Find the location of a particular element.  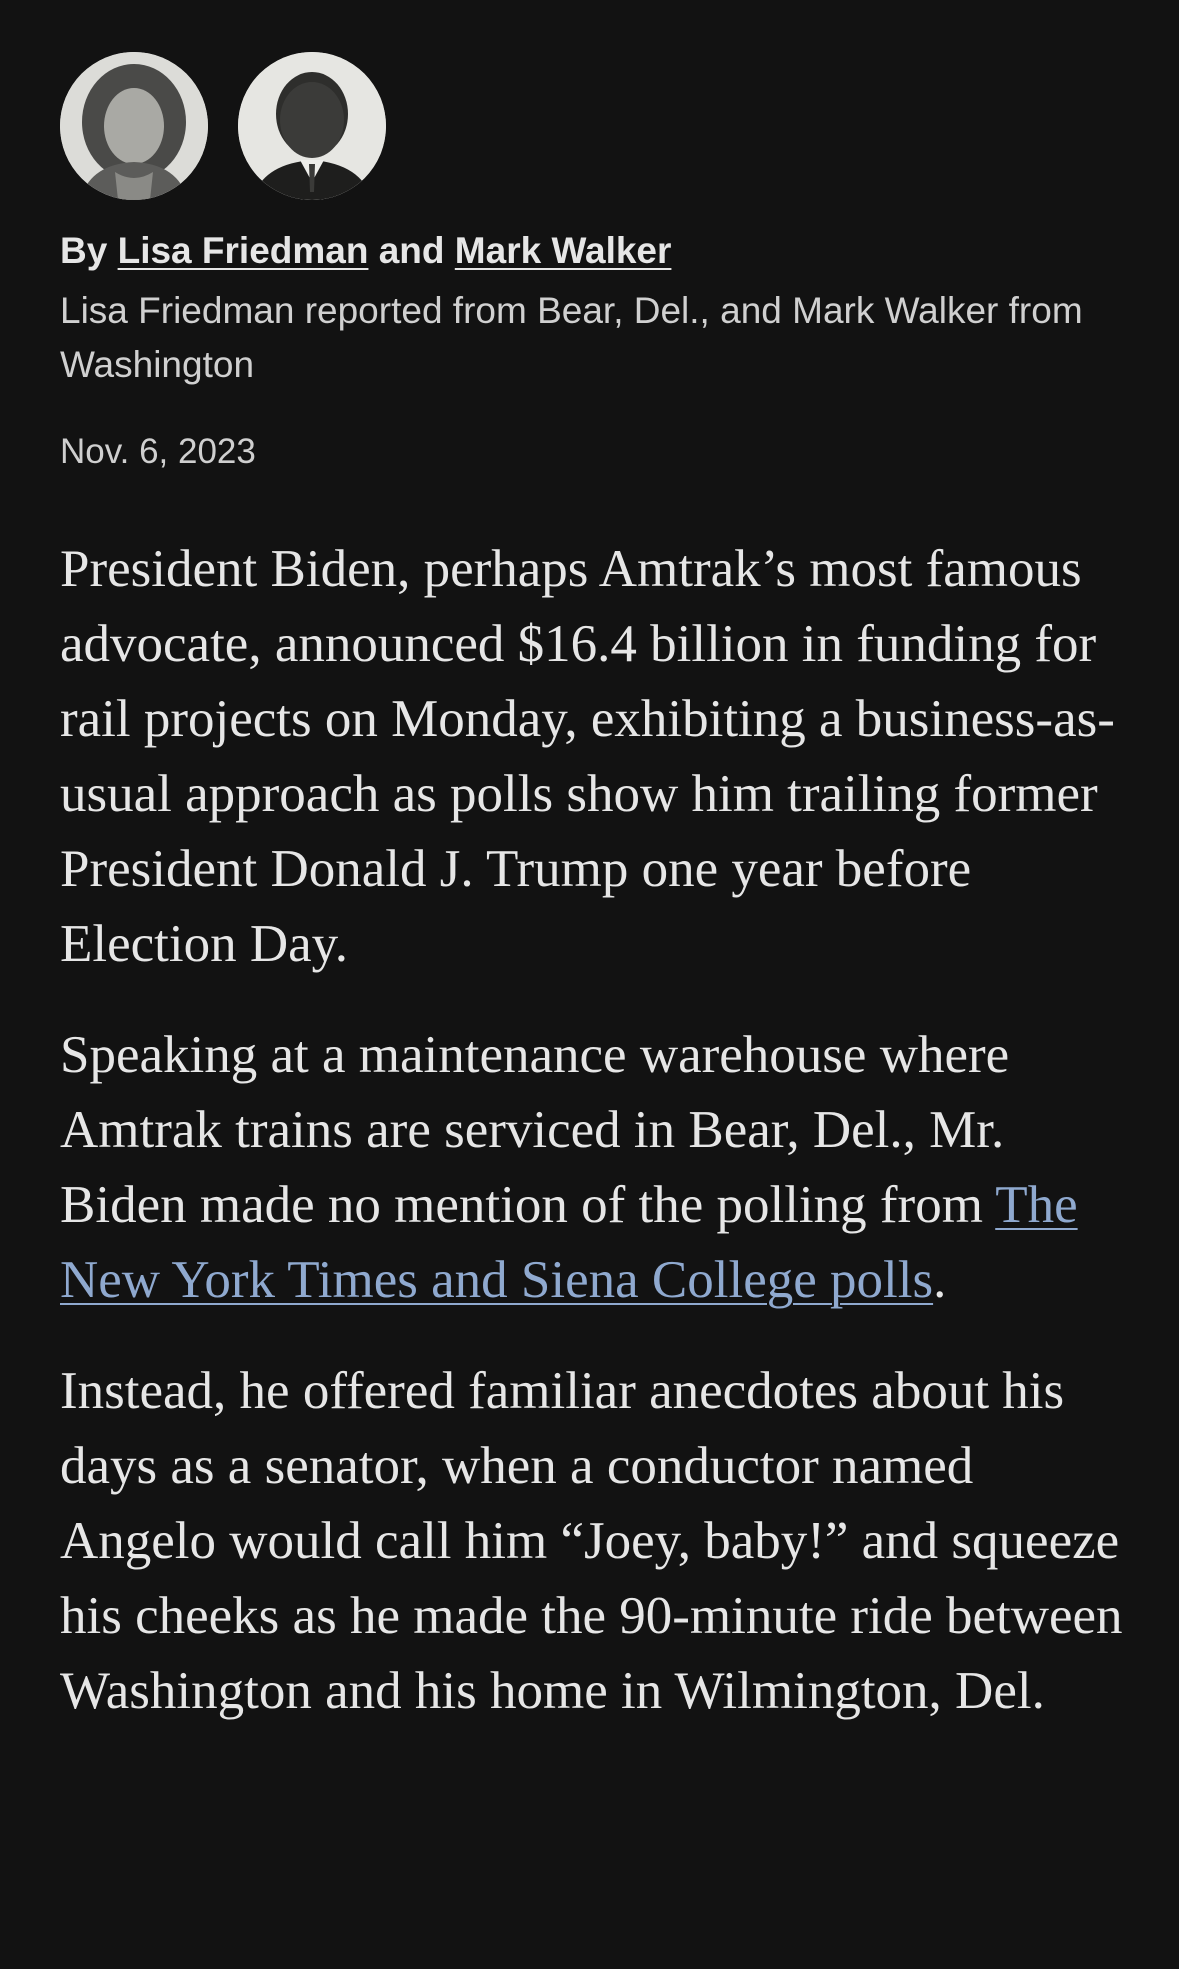

author-1-photo is located at coordinates (134, 126).